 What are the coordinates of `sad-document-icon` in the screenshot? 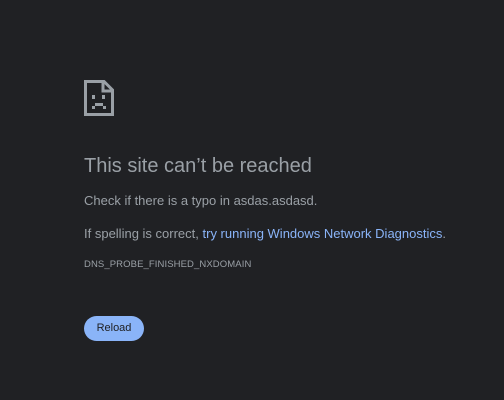 It's located at (99, 98).